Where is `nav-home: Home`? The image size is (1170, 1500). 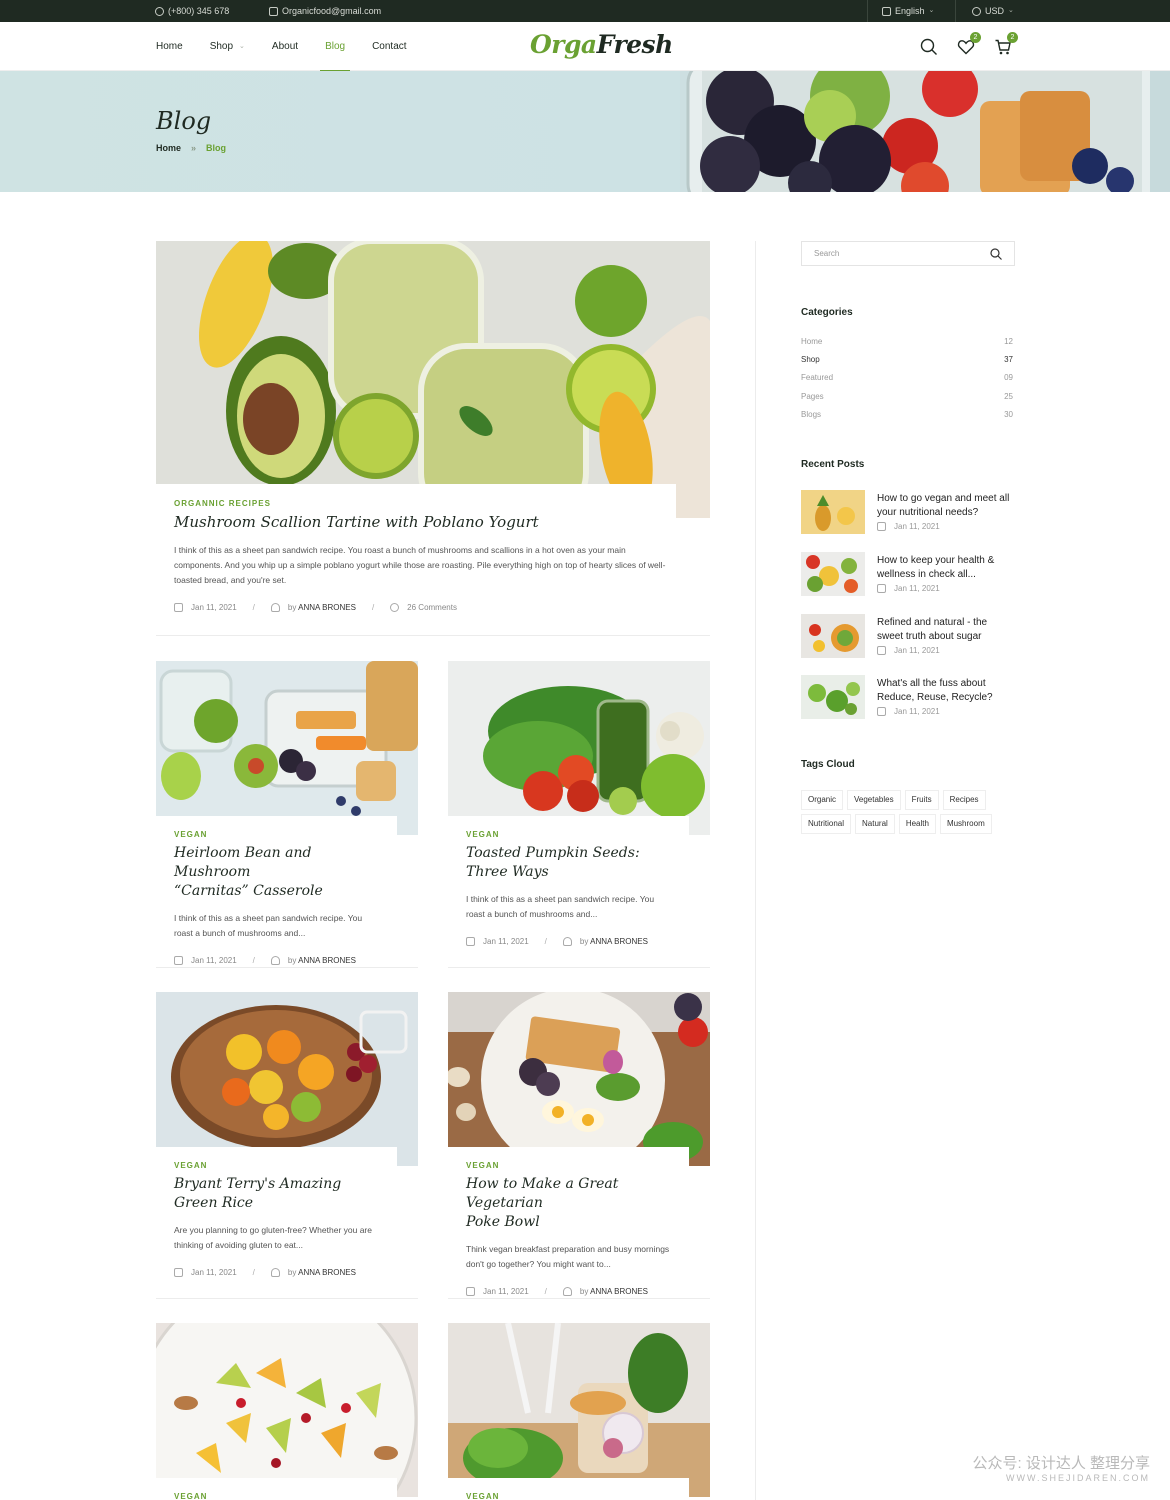 nav-home: Home is located at coordinates (169, 46).